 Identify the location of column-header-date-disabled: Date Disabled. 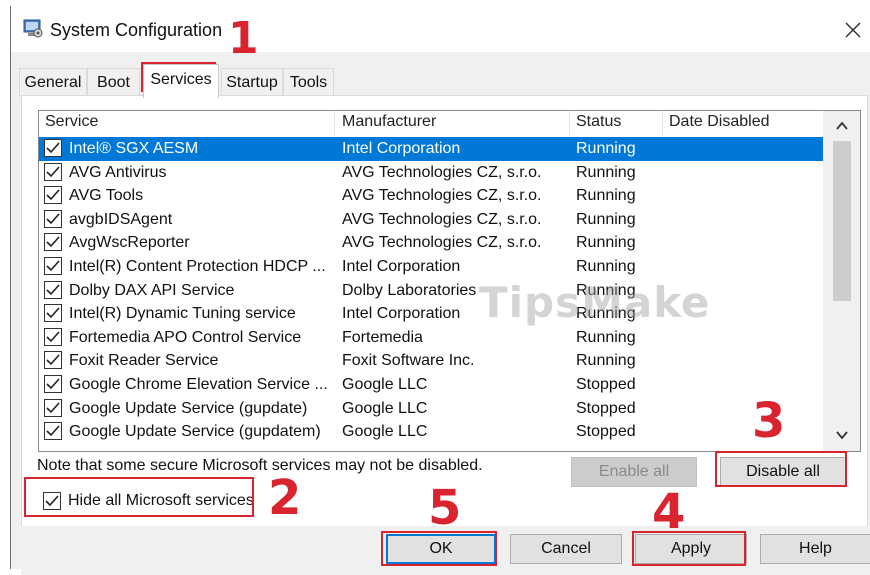
(743, 123).